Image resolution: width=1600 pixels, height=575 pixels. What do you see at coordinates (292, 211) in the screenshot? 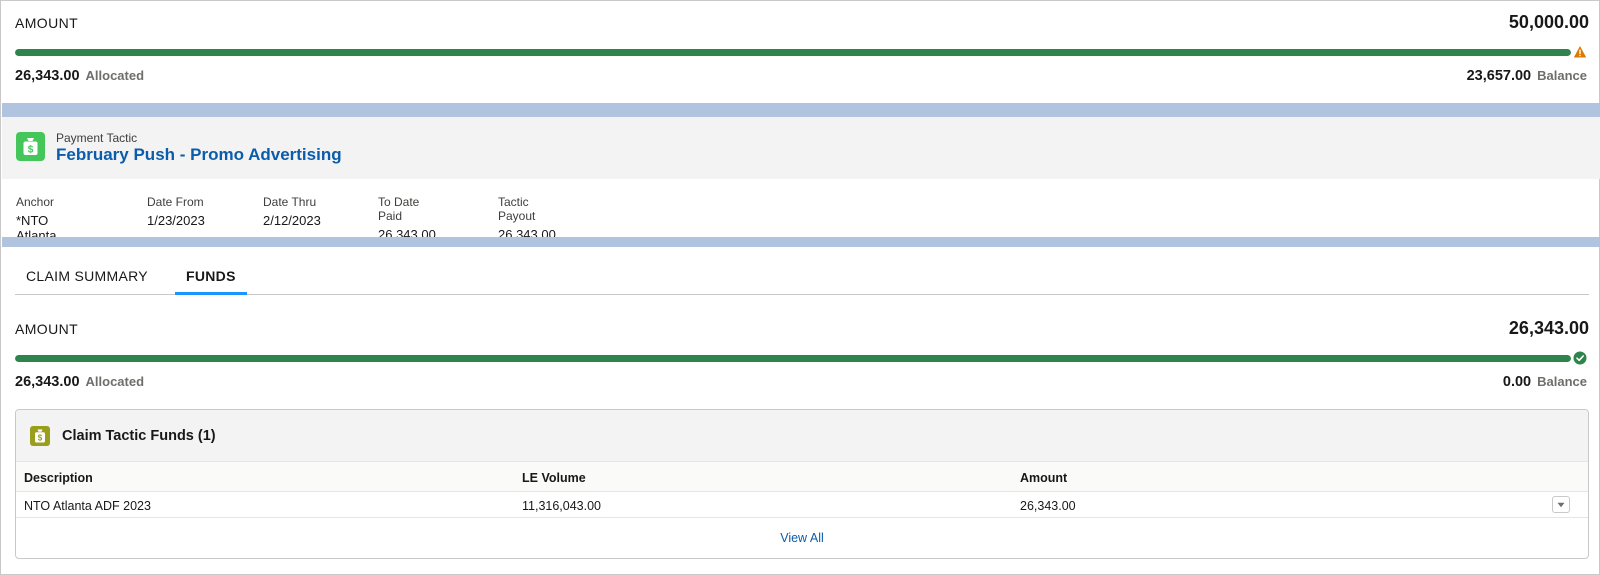
I see `field-date-thru: Date Thru 2/12/2023` at bounding box center [292, 211].